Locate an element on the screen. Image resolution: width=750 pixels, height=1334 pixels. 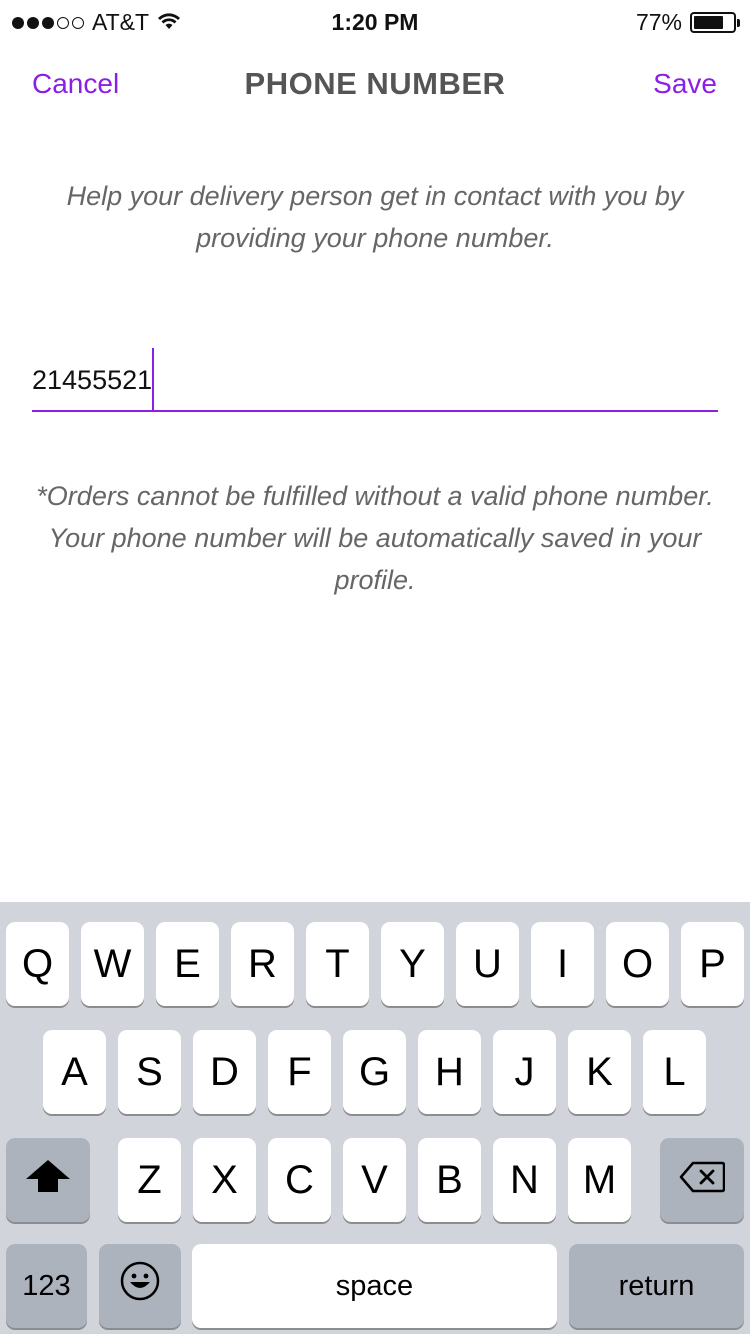
key-c: C is located at coordinates (299, 1180).